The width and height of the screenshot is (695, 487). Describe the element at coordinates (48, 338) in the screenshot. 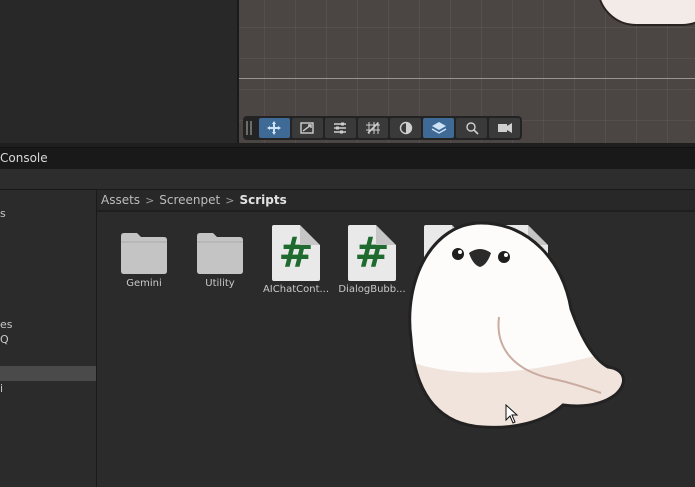

I see `project-folder-tree` at that location.